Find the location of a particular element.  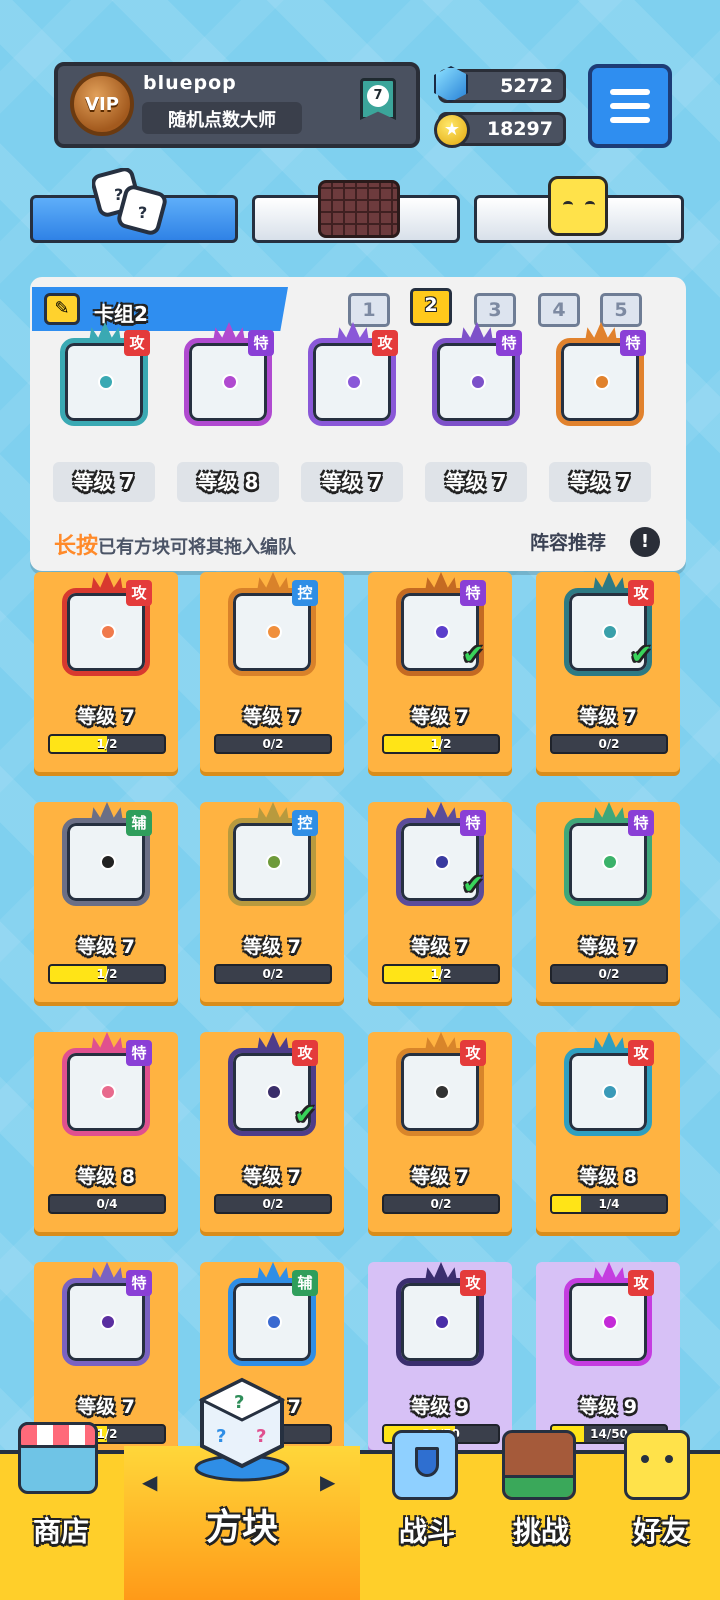

card-3-die: 特 ✔ is located at coordinates (440, 624).